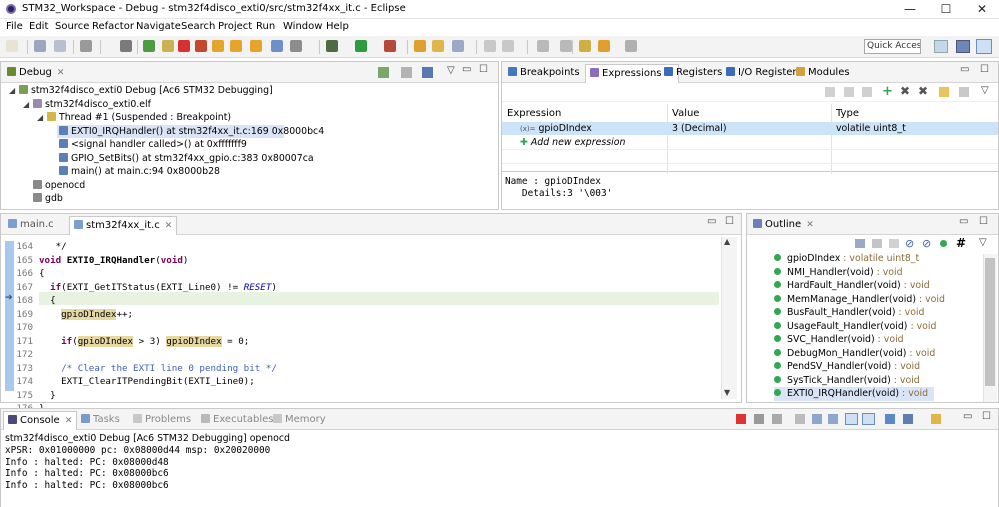  What do you see at coordinates (964, 92) in the screenshot?
I see `layout-icon` at bounding box center [964, 92].